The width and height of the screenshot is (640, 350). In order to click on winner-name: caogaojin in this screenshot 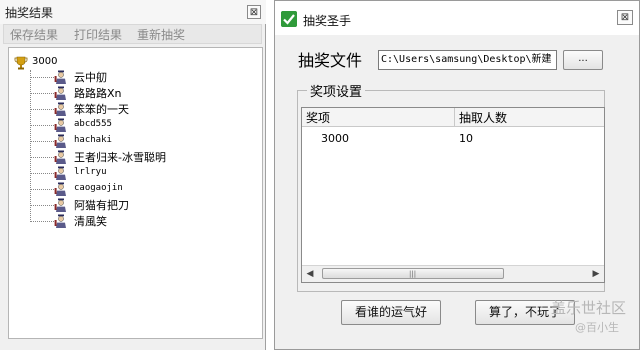, I will do `click(98, 188)`.